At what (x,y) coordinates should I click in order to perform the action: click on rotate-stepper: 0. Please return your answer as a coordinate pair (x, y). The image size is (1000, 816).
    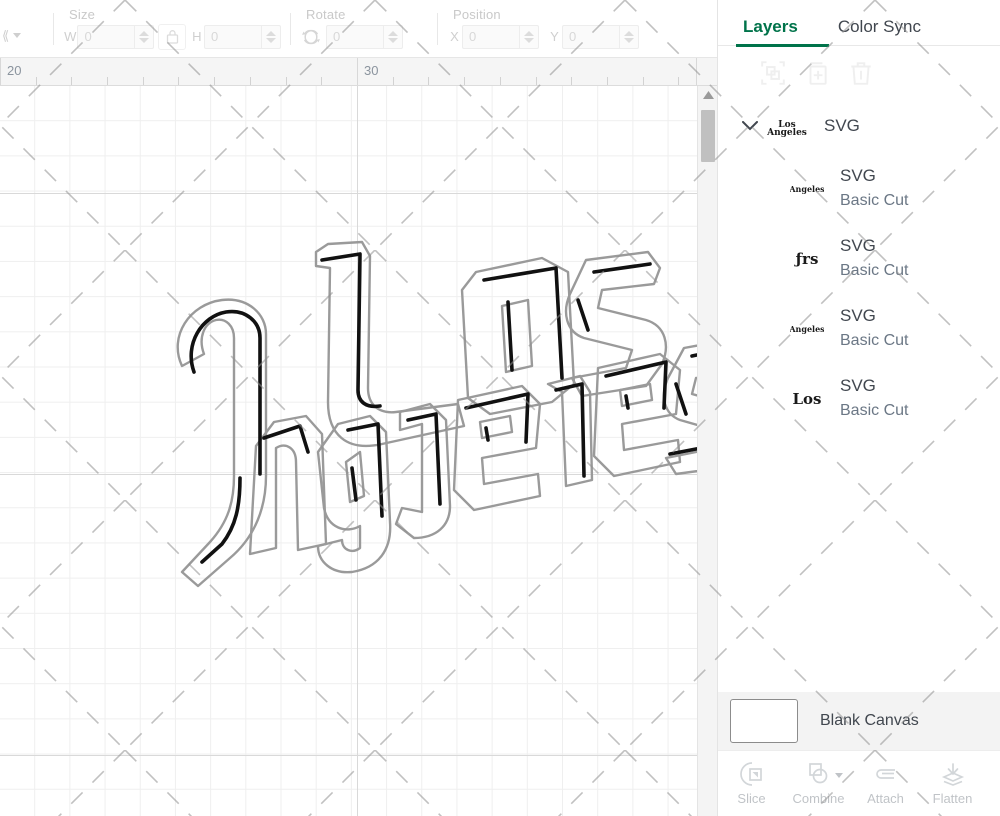
    Looking at the image, I should click on (364, 36).